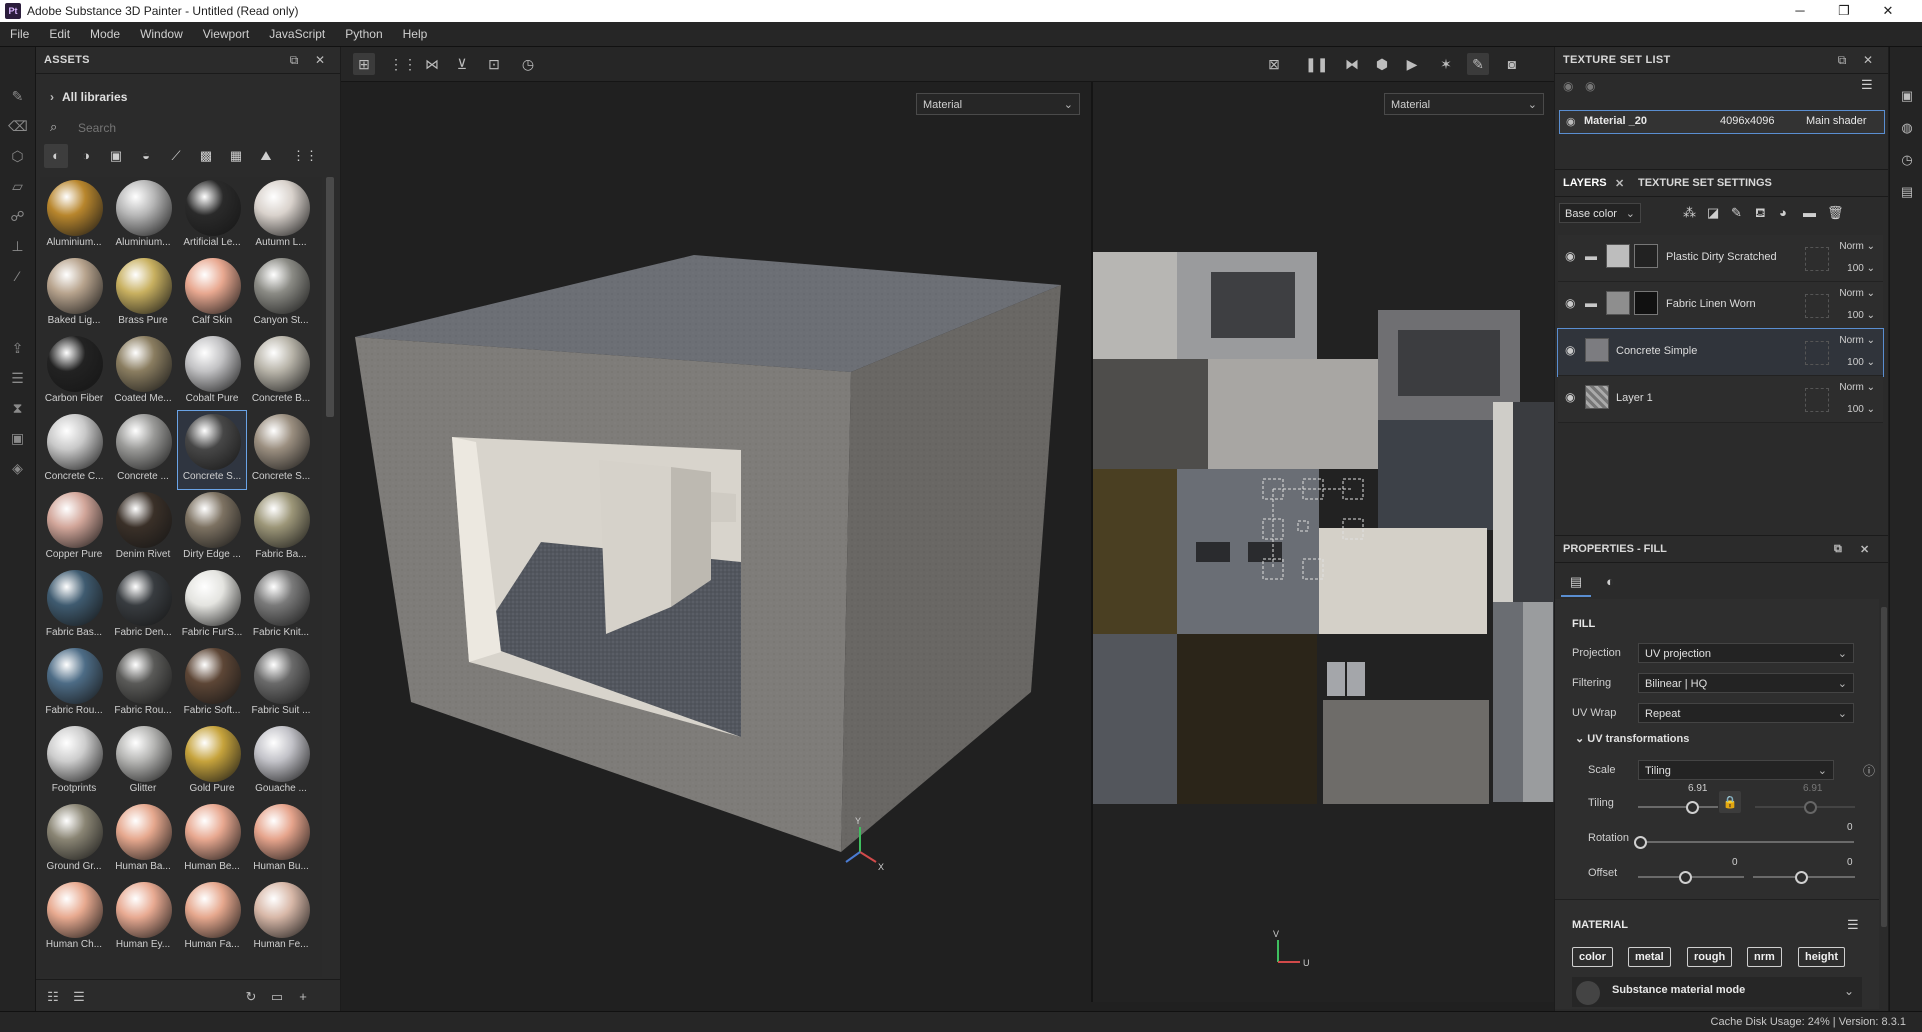 The height and width of the screenshot is (1032, 1922). Describe the element at coordinates (176, 156) in the screenshot. I see `filter-brushes-icon: ⟋` at that location.